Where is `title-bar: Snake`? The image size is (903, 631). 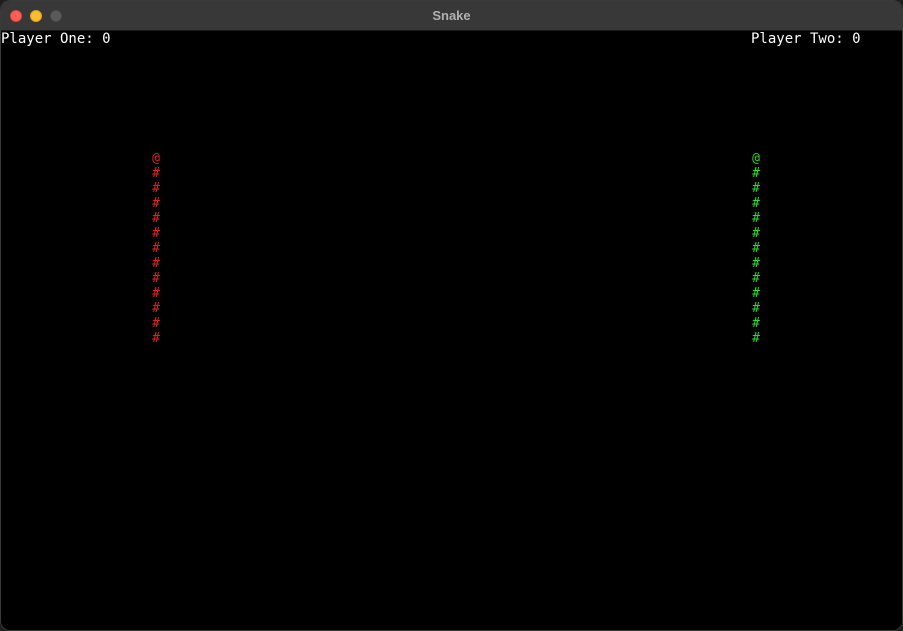
title-bar: Snake is located at coordinates (451, 16).